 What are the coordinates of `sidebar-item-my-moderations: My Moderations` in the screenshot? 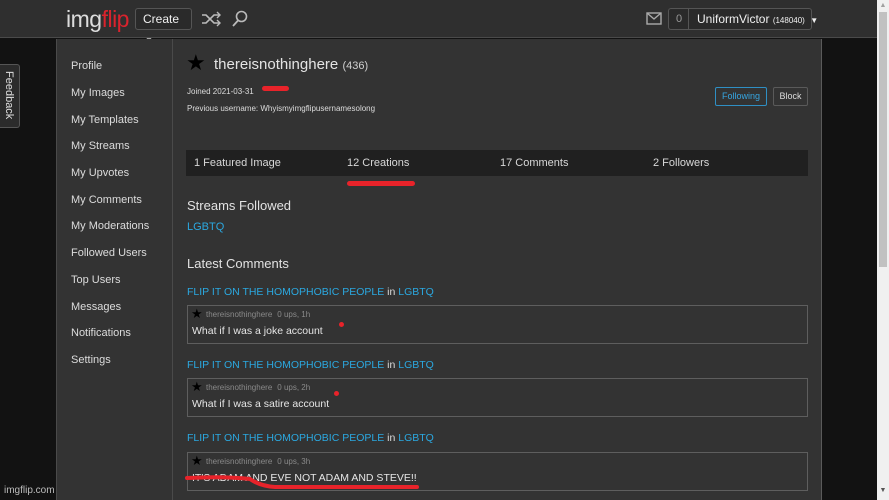 It's located at (110, 226).